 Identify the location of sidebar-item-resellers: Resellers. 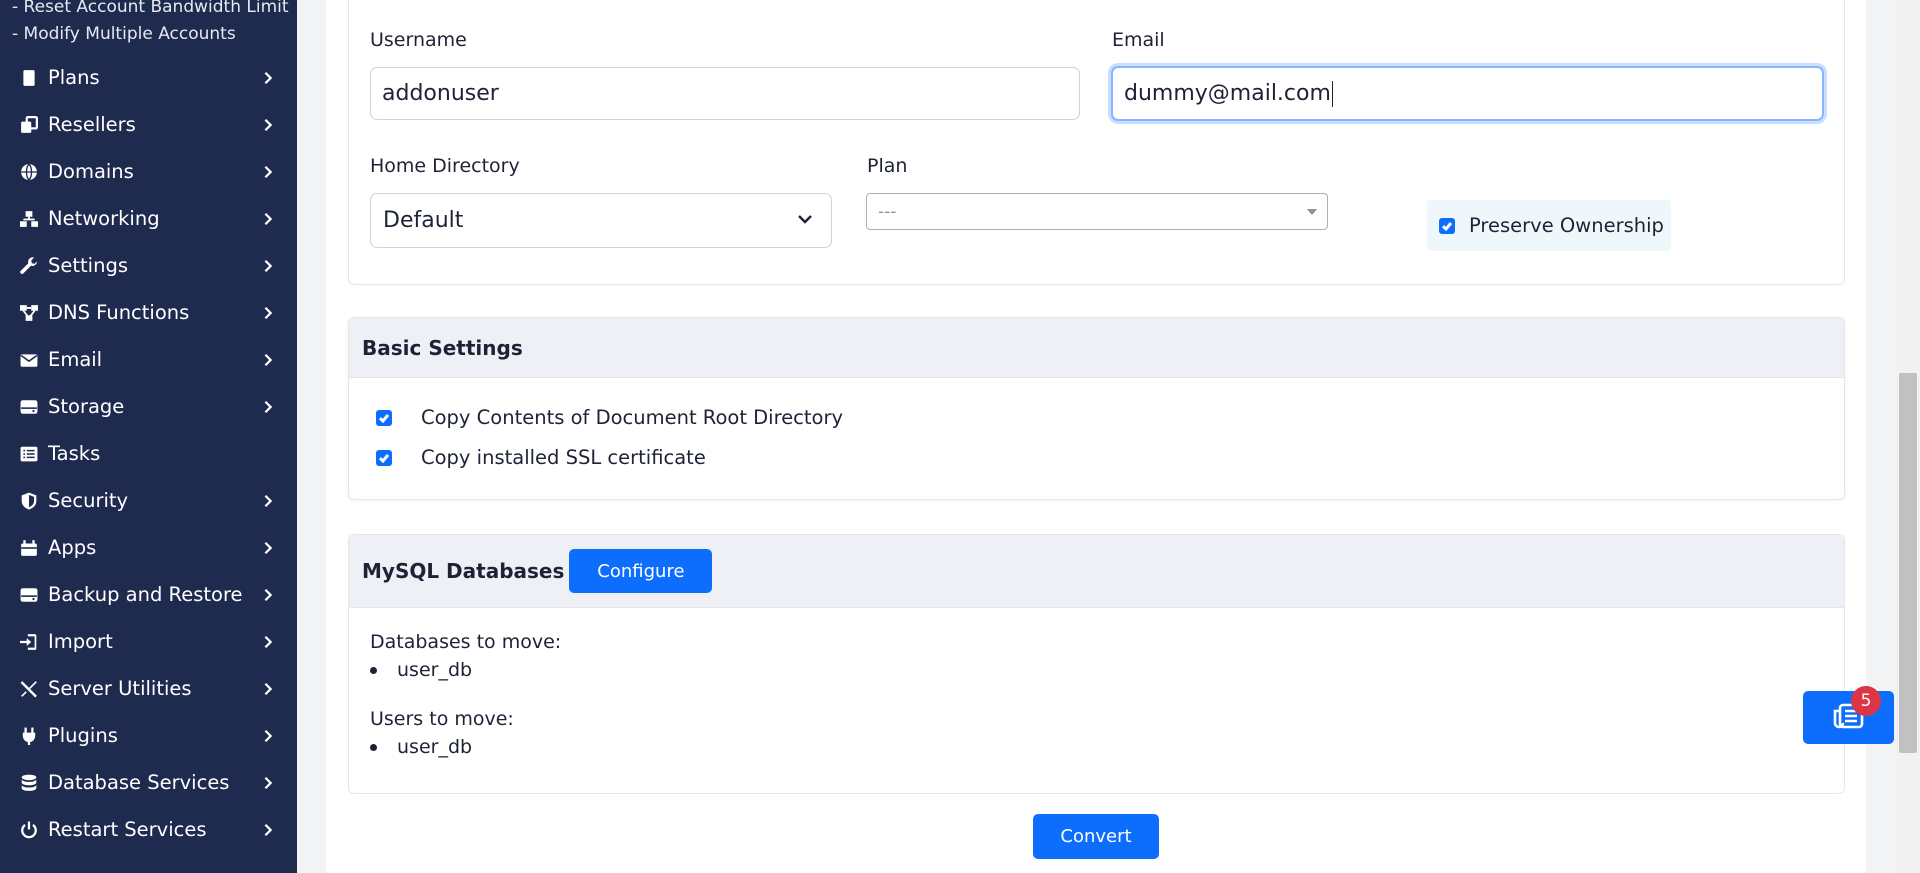
(148, 124).